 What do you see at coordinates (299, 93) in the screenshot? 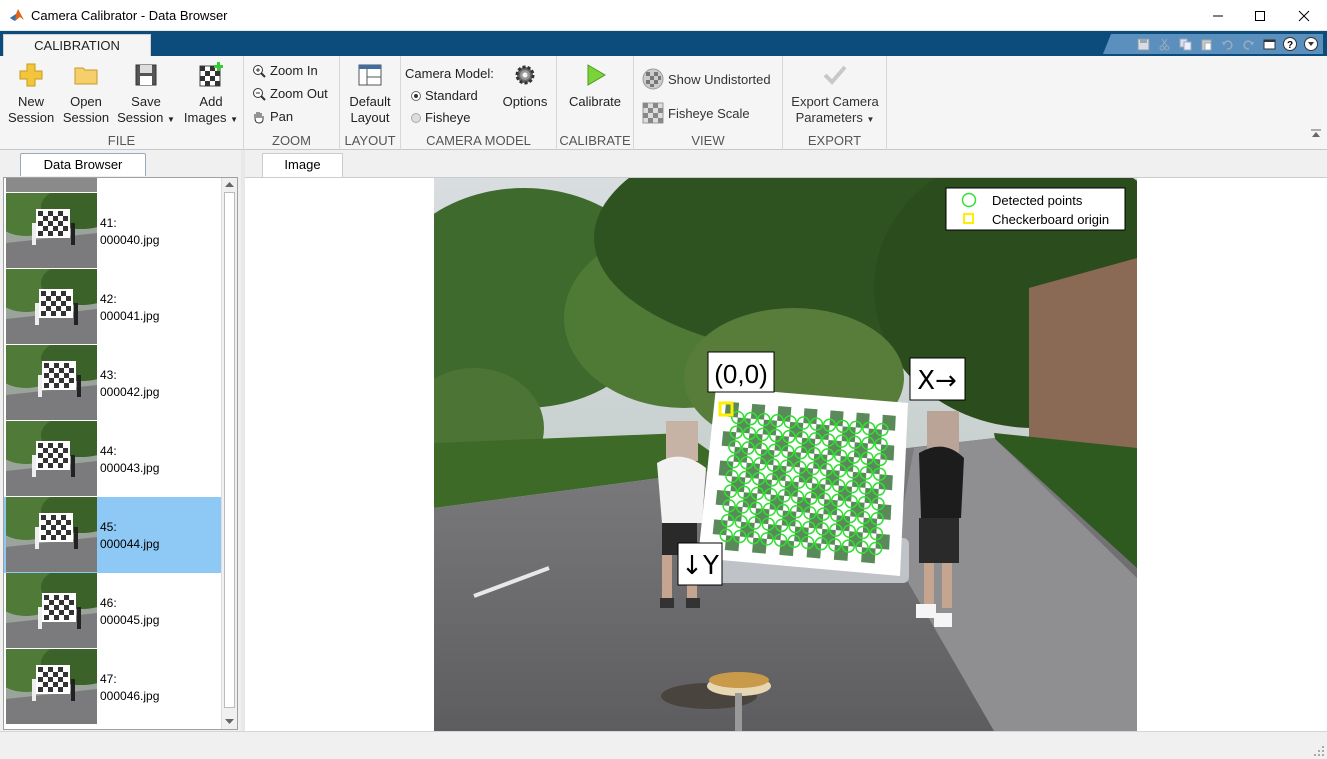
I see `zoom-out-label: Zoom Out` at bounding box center [299, 93].